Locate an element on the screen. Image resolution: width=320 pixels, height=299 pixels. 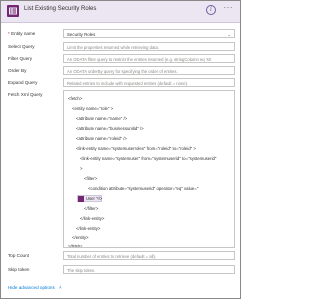
chevron-down-icon: ⌄ is located at coordinates (229, 34).